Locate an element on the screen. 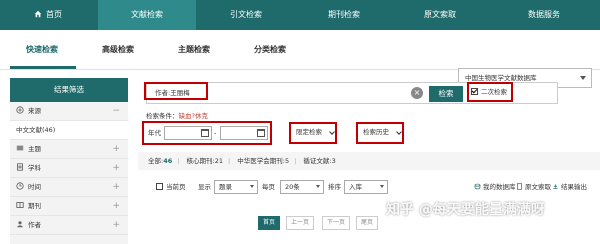  facet-time: 时间 + is located at coordinates (69, 187).